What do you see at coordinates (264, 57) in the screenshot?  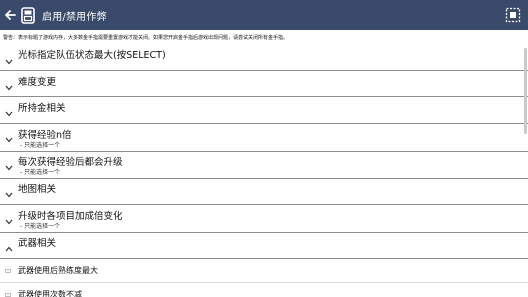 I see `section-cursor-party-max: 光标指定队伍状态最大(按SELECT)` at bounding box center [264, 57].